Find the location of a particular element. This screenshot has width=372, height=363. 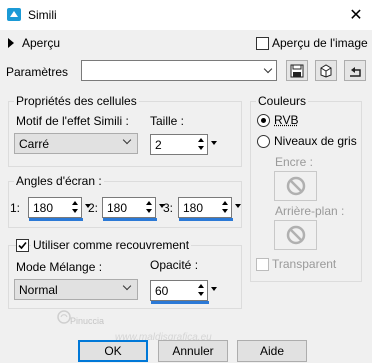

angle-3-up-button is located at coordinates (224, 203).